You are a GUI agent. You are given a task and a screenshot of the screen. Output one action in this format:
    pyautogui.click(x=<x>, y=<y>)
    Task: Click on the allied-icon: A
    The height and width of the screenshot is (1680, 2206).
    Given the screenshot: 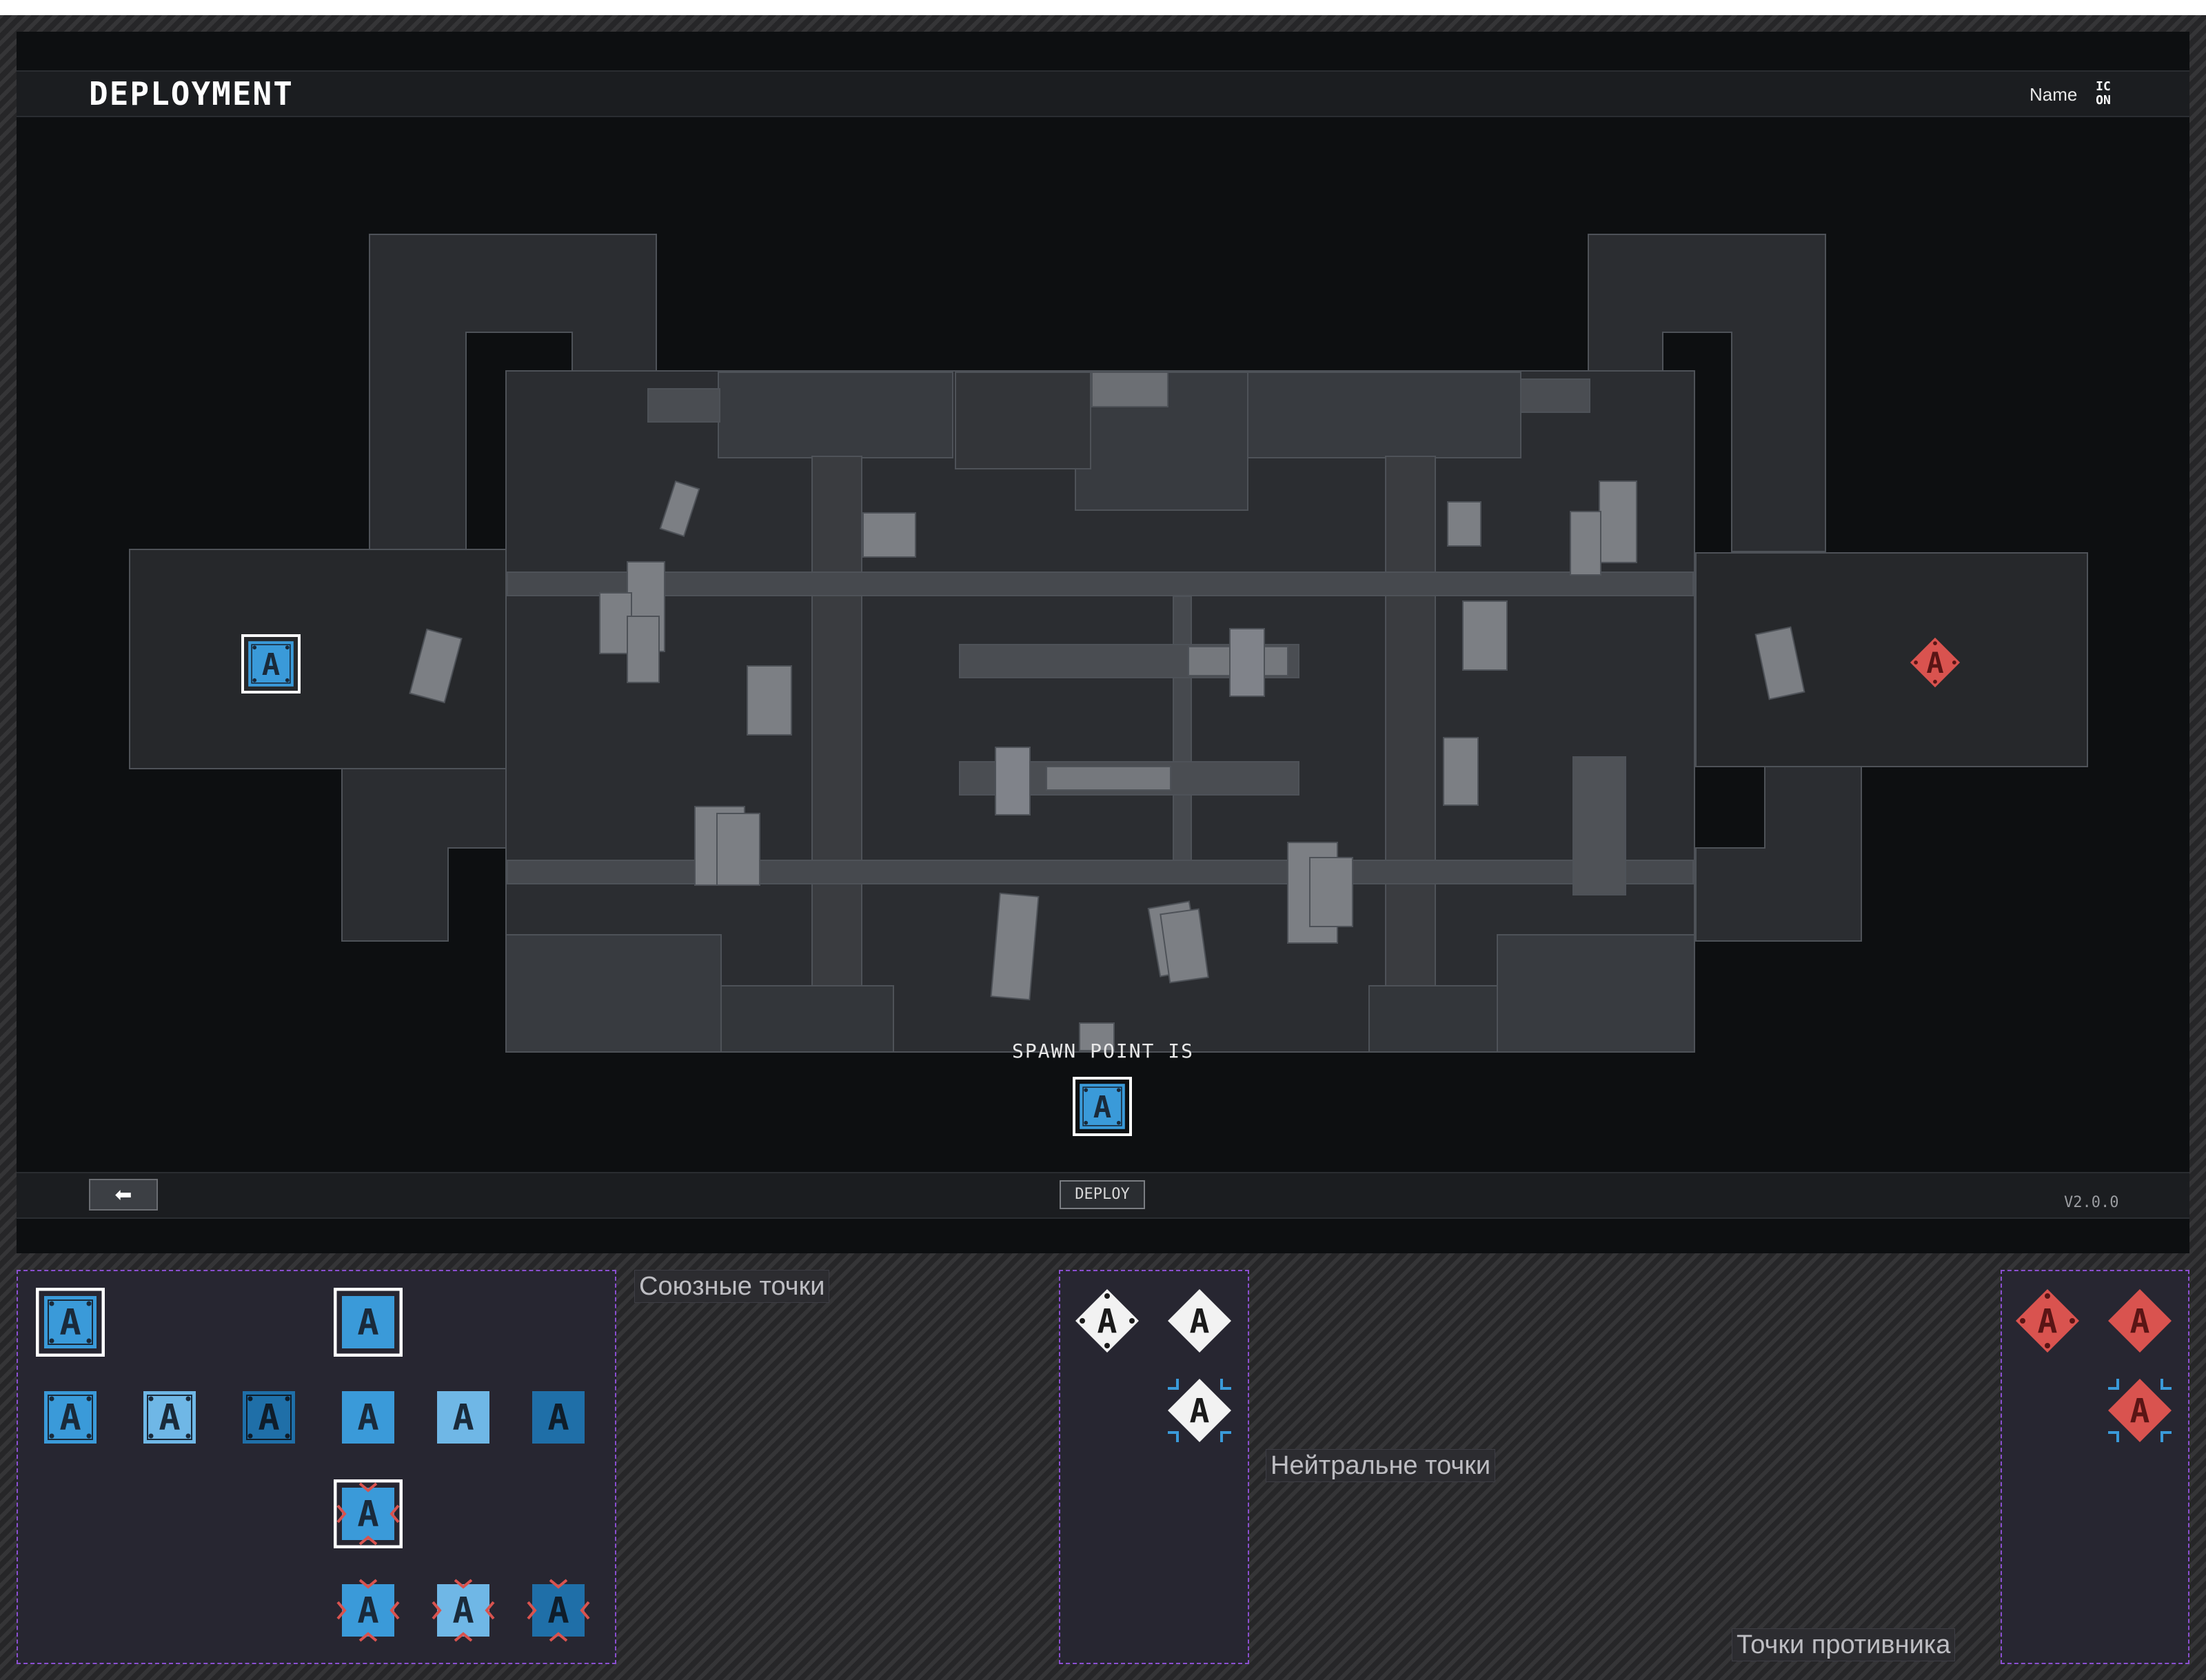 What is the action you would take?
    pyautogui.click(x=70, y=1419)
    